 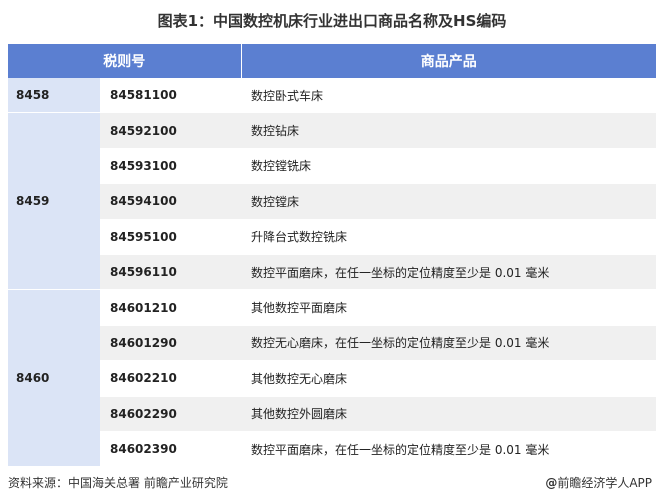 I want to click on table-row: 8458 84581100 数控卧式车床, so click(x=332, y=96).